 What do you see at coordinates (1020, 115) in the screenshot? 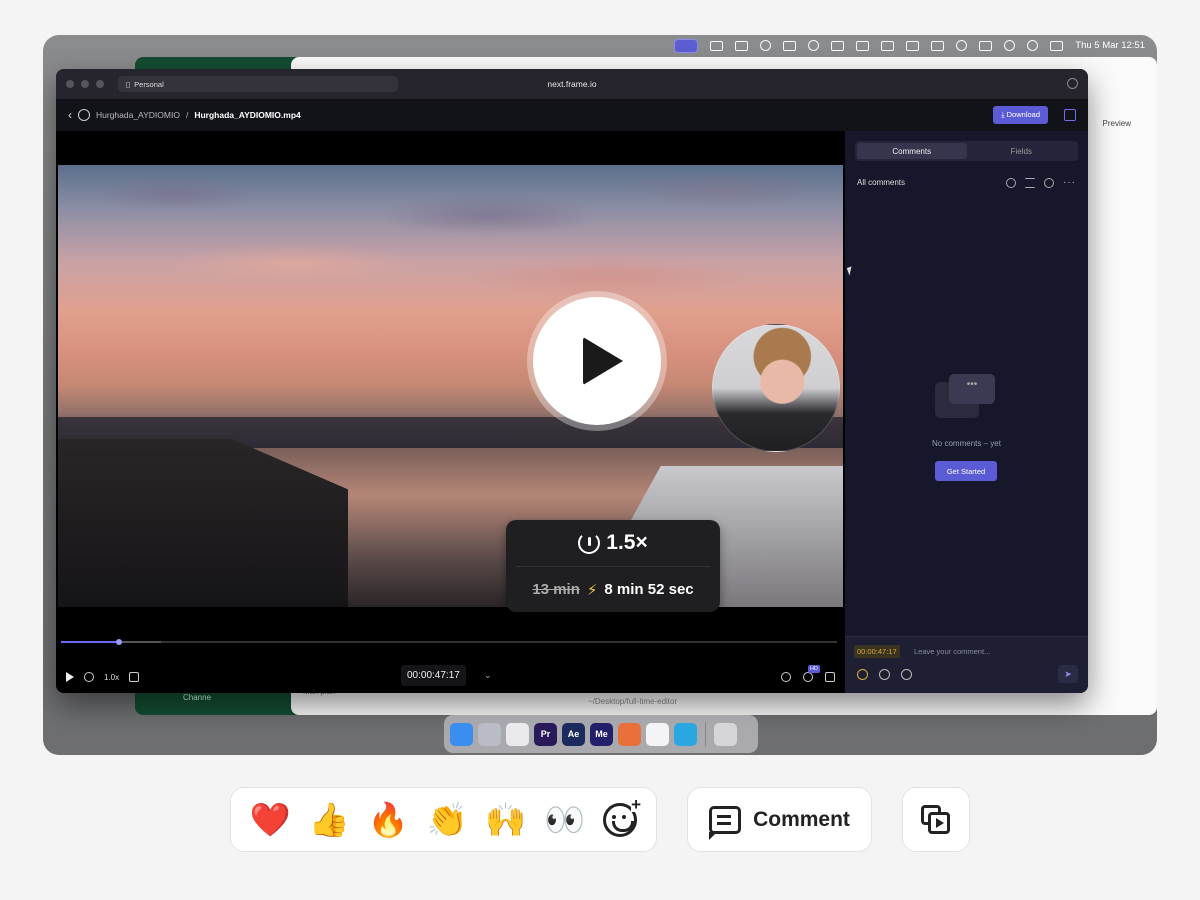
I see `download-button: ⤓ Download` at bounding box center [1020, 115].